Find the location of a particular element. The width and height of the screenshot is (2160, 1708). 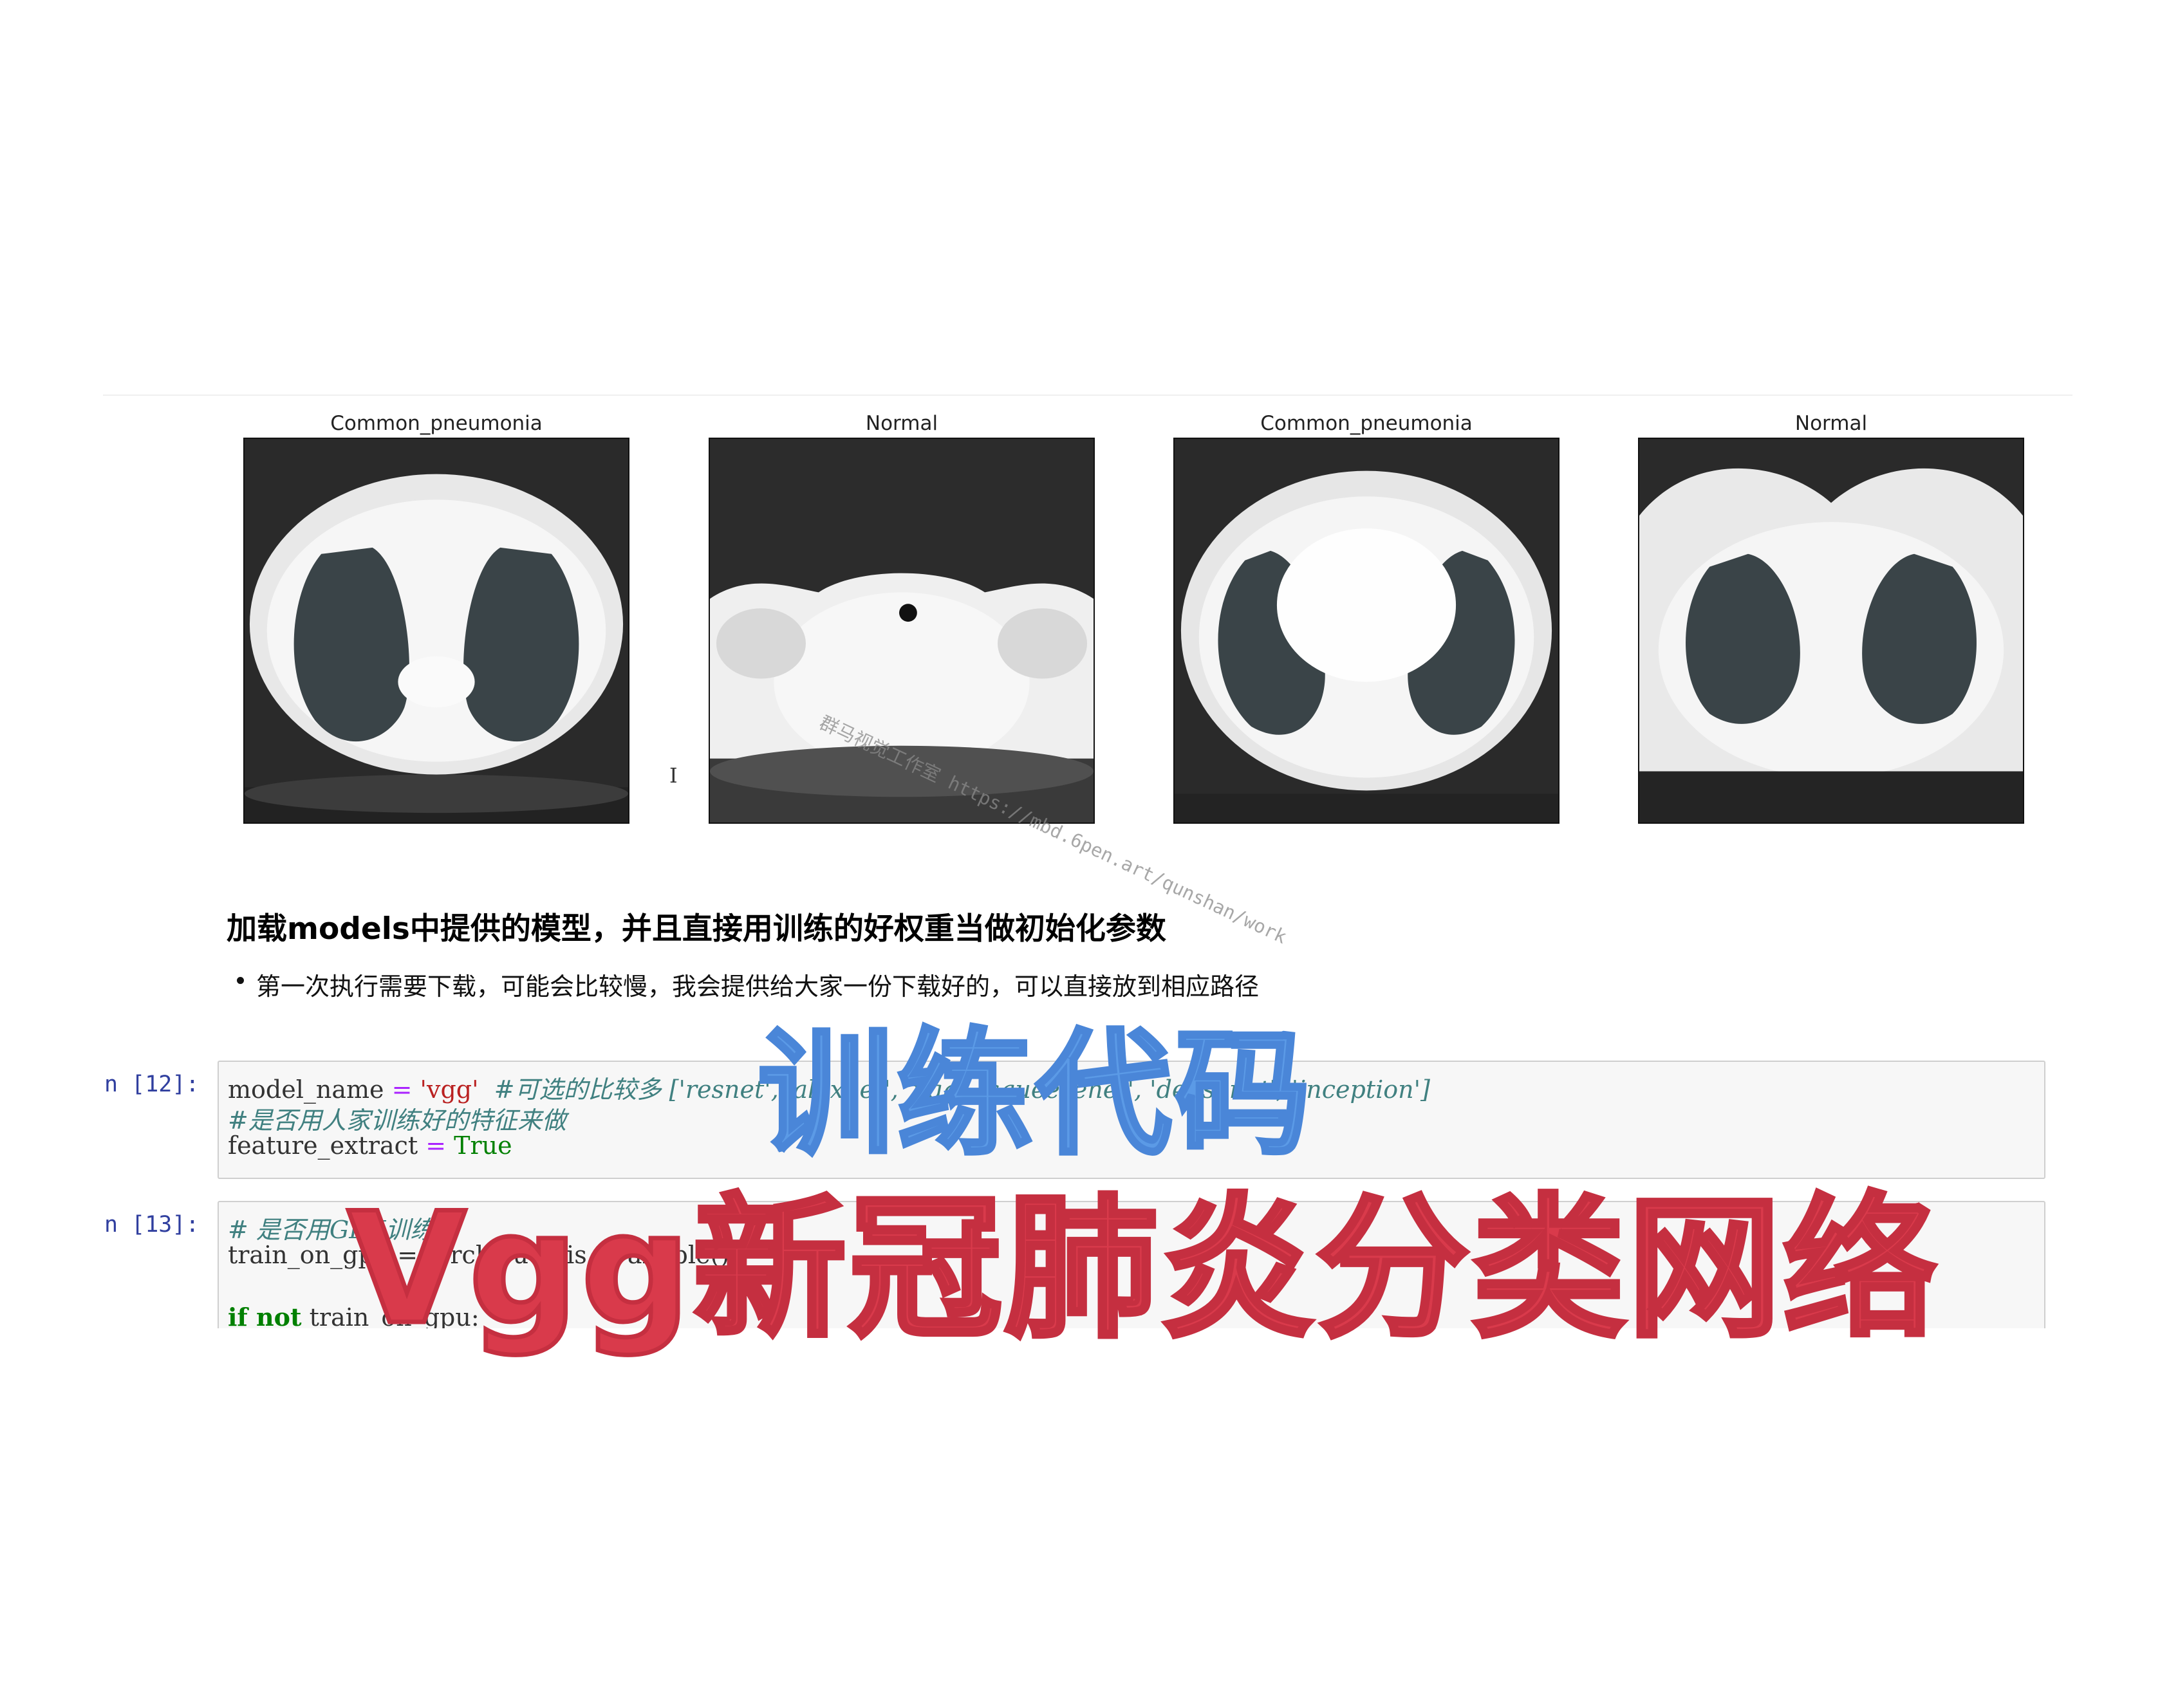

overlay-title-red: Vgg新冠肺炎分类网络 is located at coordinates (1143, 1269).